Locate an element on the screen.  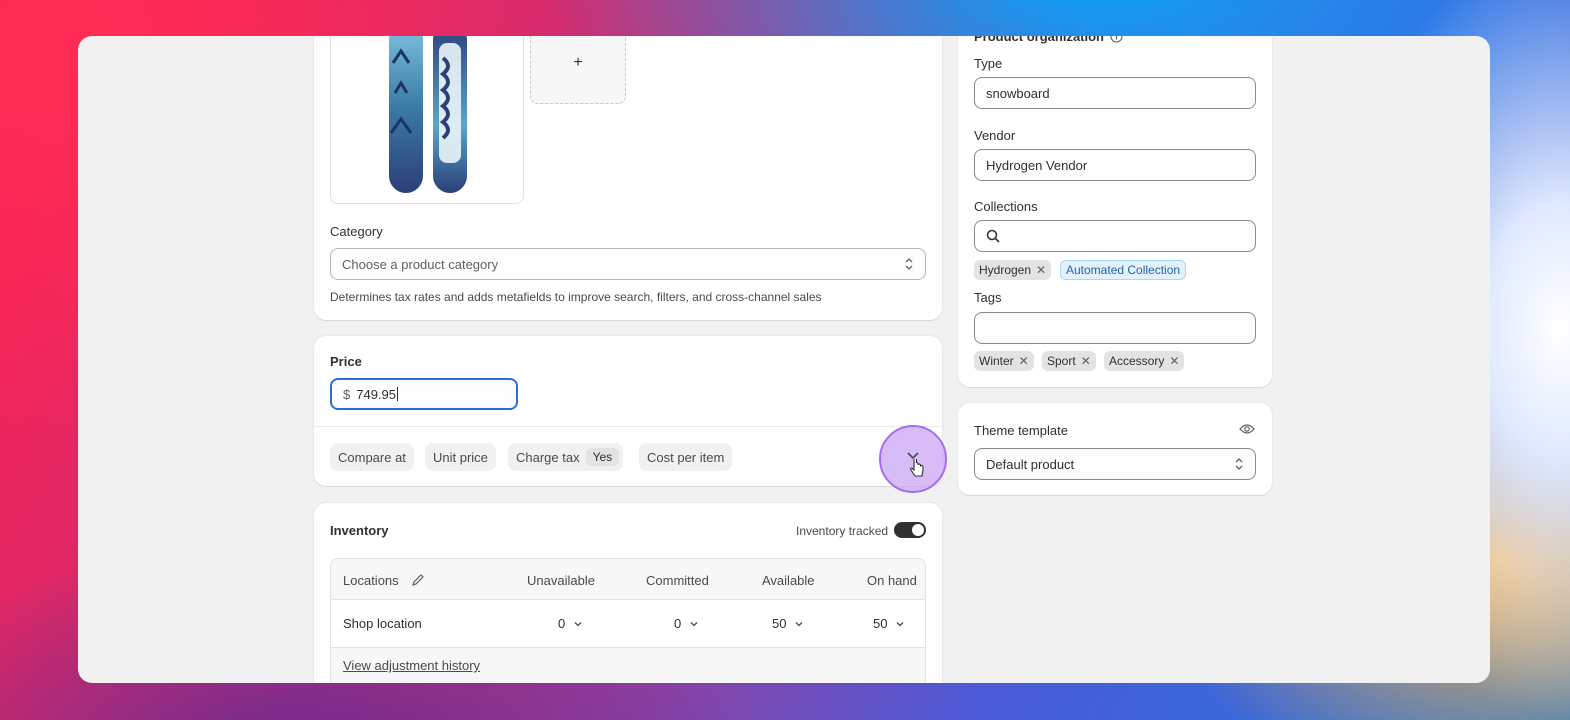
col-committed: Committed is located at coordinates (677, 580).